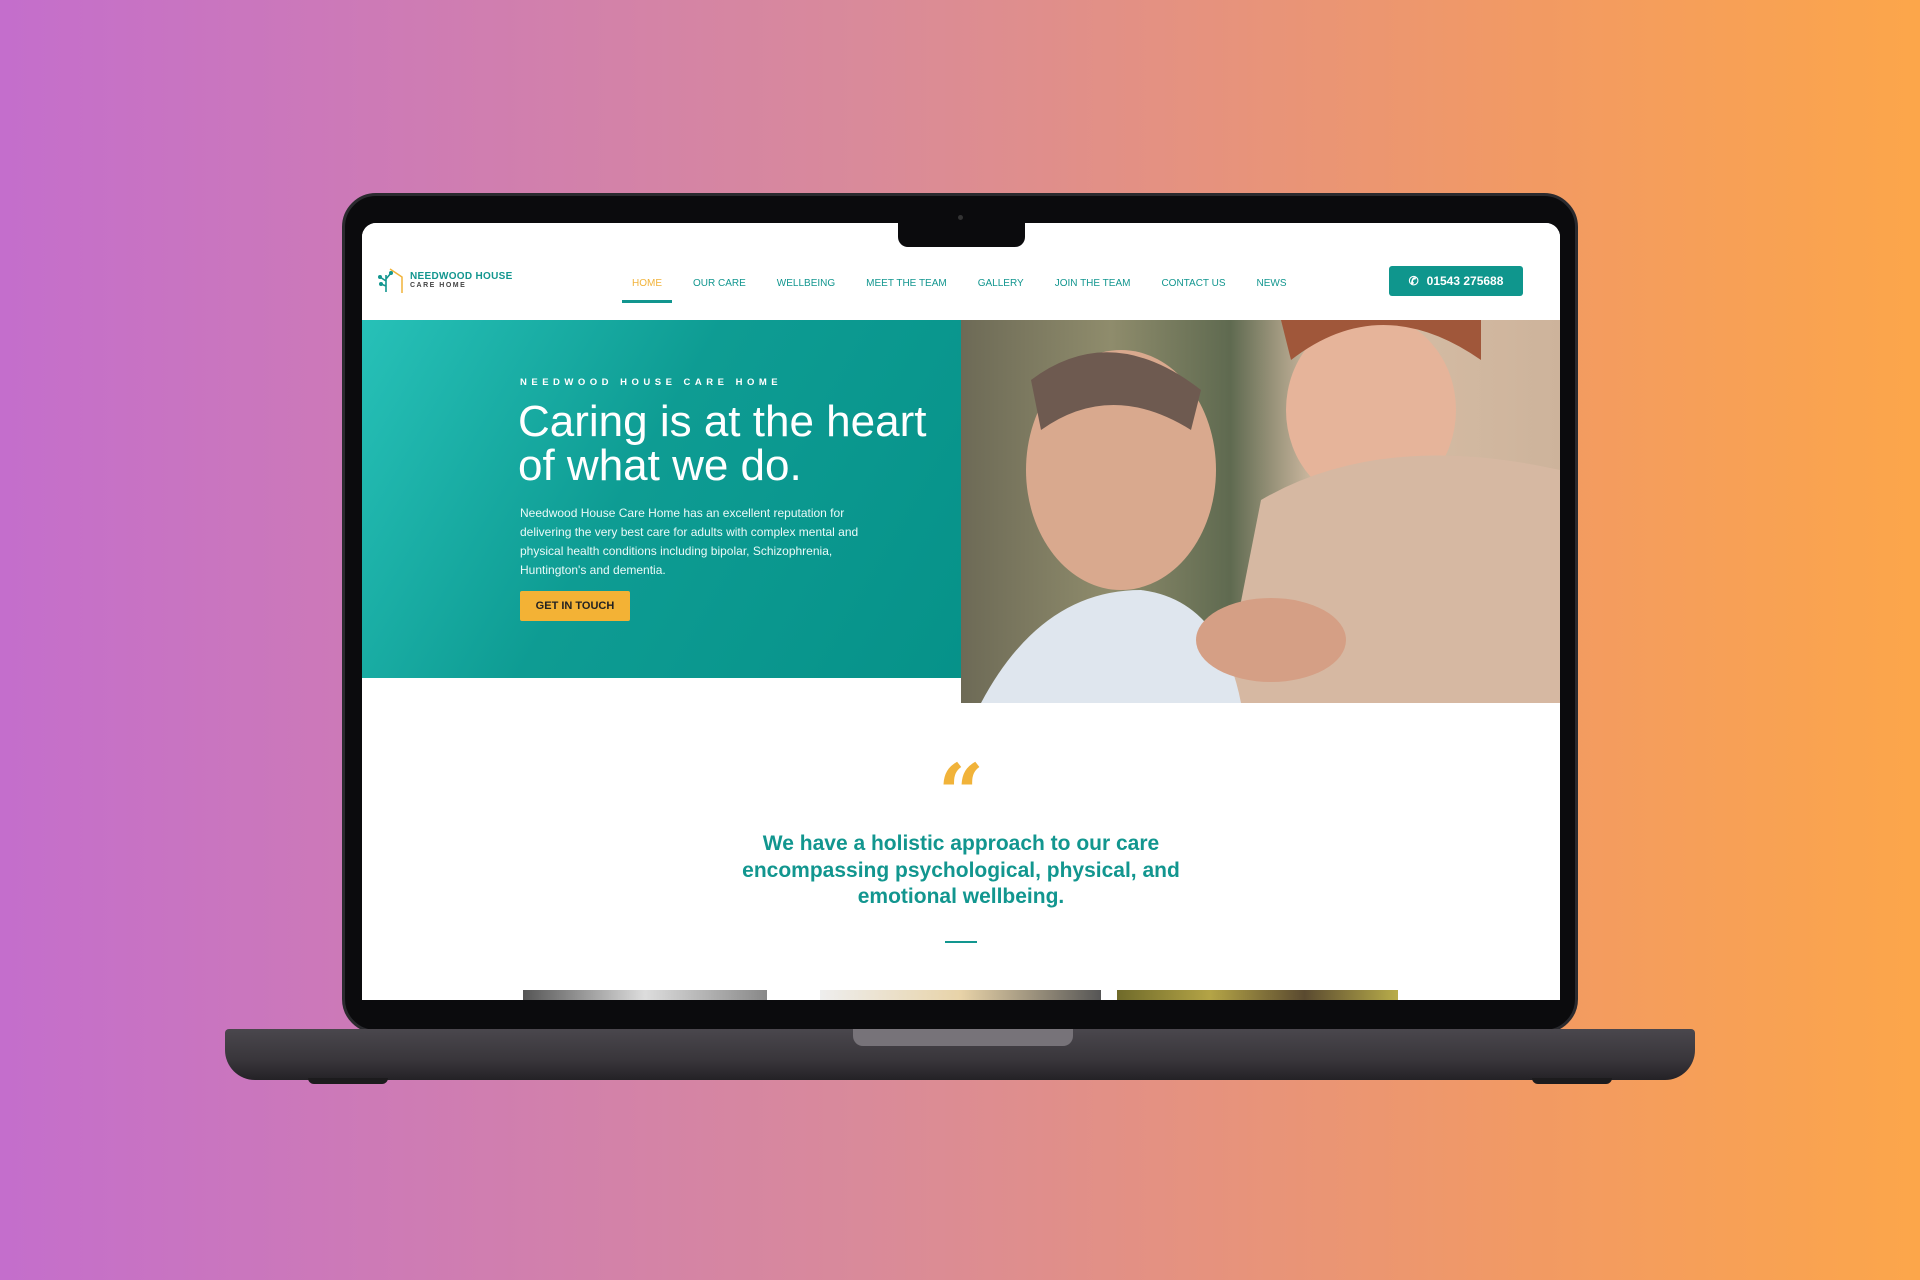 Image resolution: width=1920 pixels, height=1280 pixels. What do you see at coordinates (1272, 283) in the screenshot?
I see `nav-news: NEWS` at bounding box center [1272, 283].